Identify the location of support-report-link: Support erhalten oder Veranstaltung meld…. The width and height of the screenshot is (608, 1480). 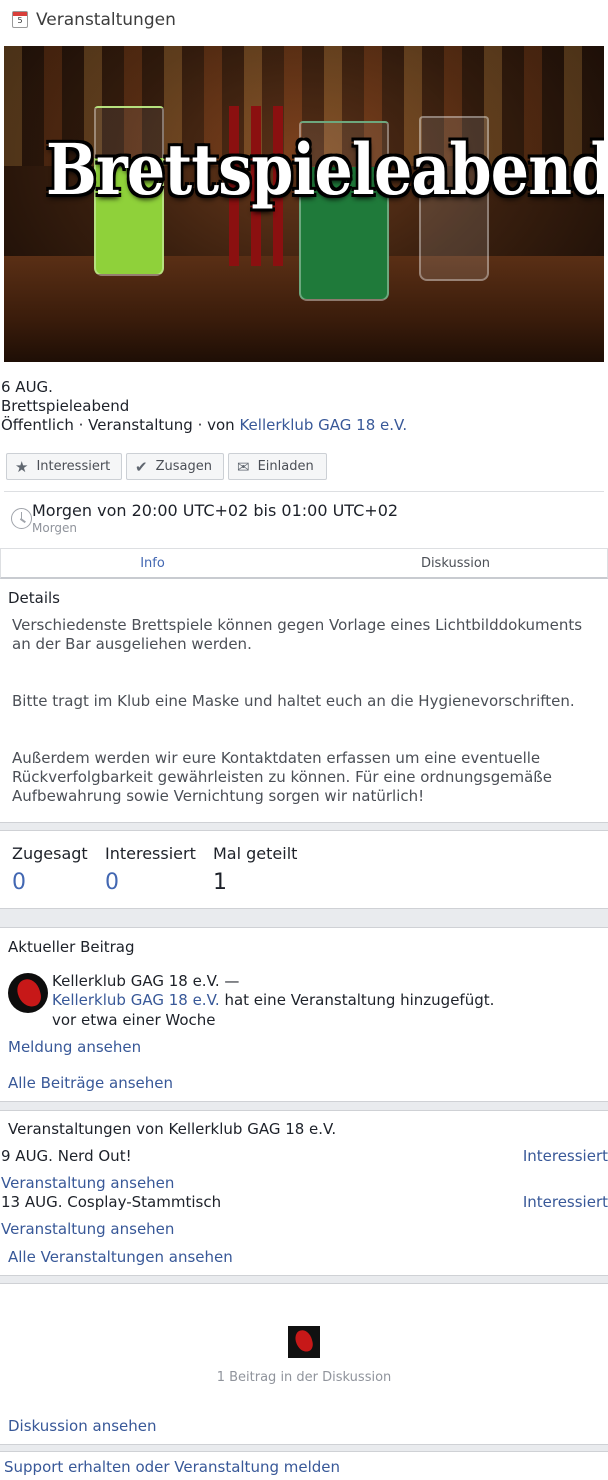
(172, 1467).